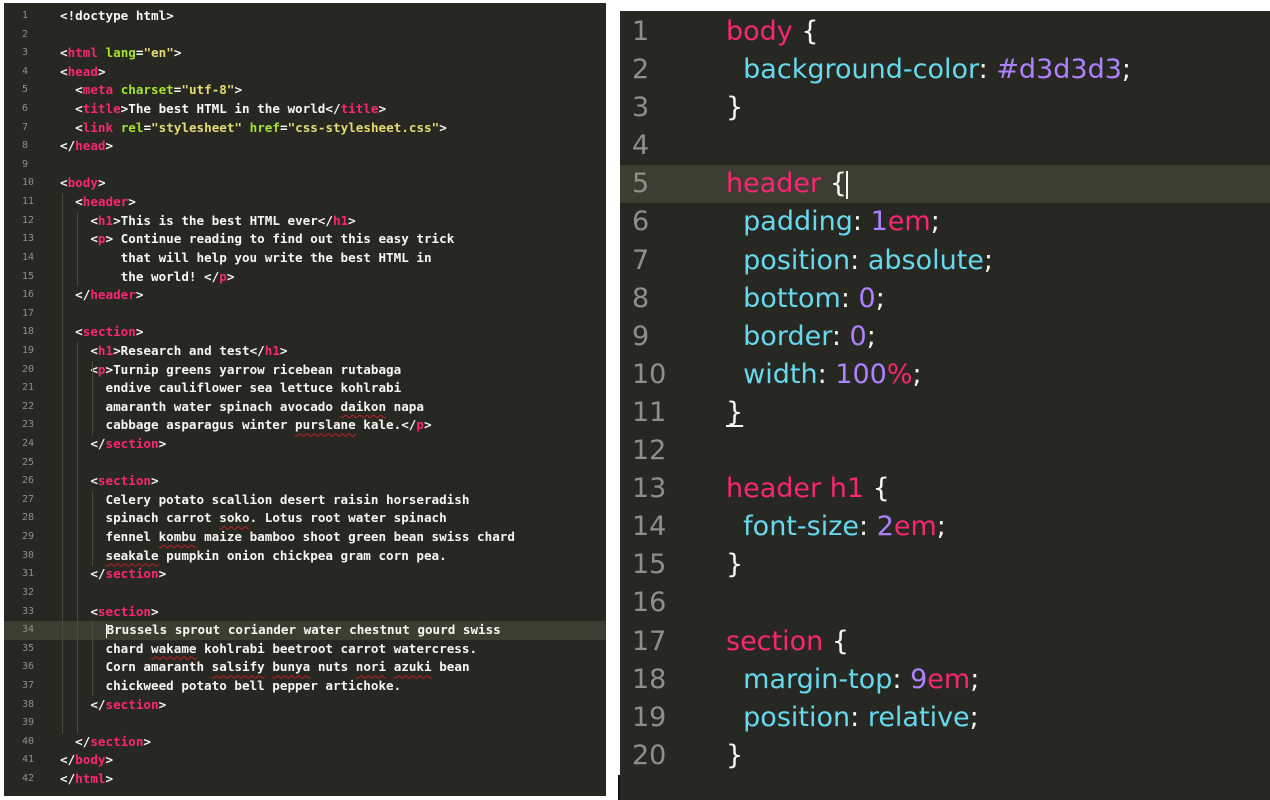  What do you see at coordinates (28, 220) in the screenshot?
I see `line-number: 12` at bounding box center [28, 220].